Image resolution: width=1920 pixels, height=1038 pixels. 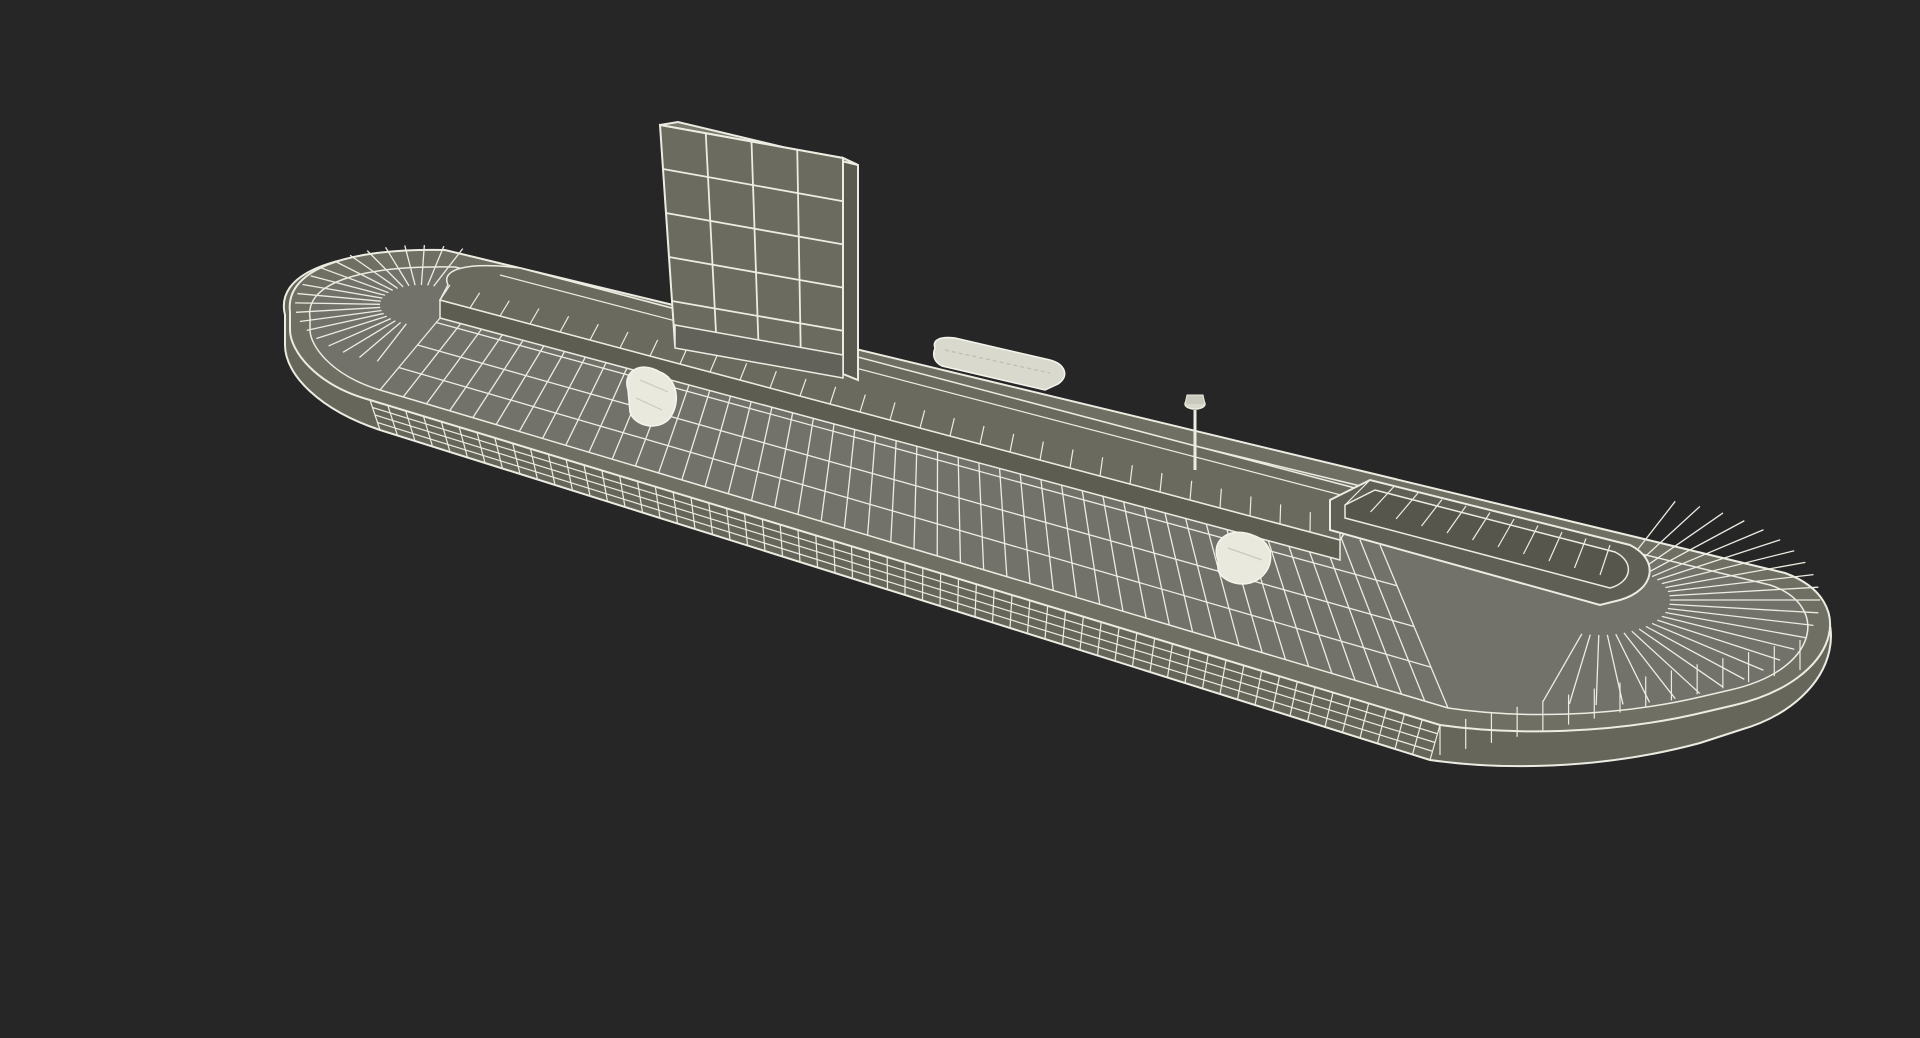 What do you see at coordinates (1280, 514) in the screenshot?
I see `island-slat` at bounding box center [1280, 514].